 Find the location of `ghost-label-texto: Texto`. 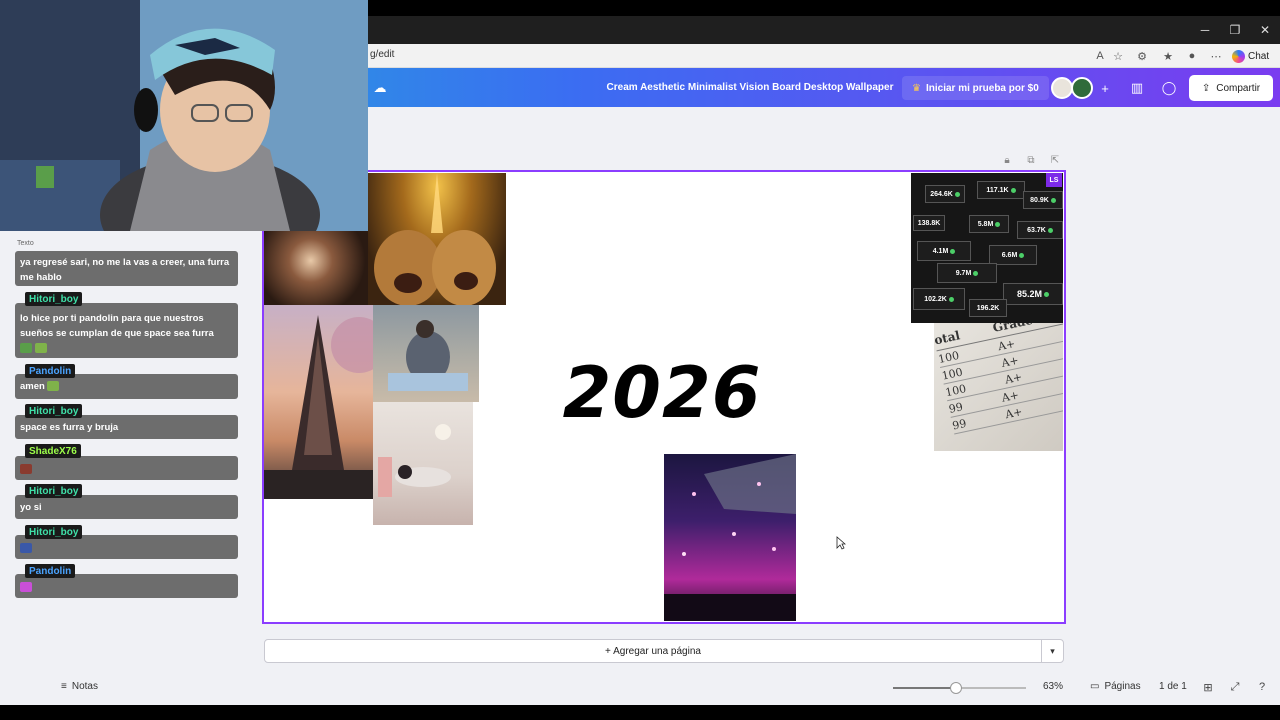

ghost-label-texto: Texto is located at coordinates (25, 243).